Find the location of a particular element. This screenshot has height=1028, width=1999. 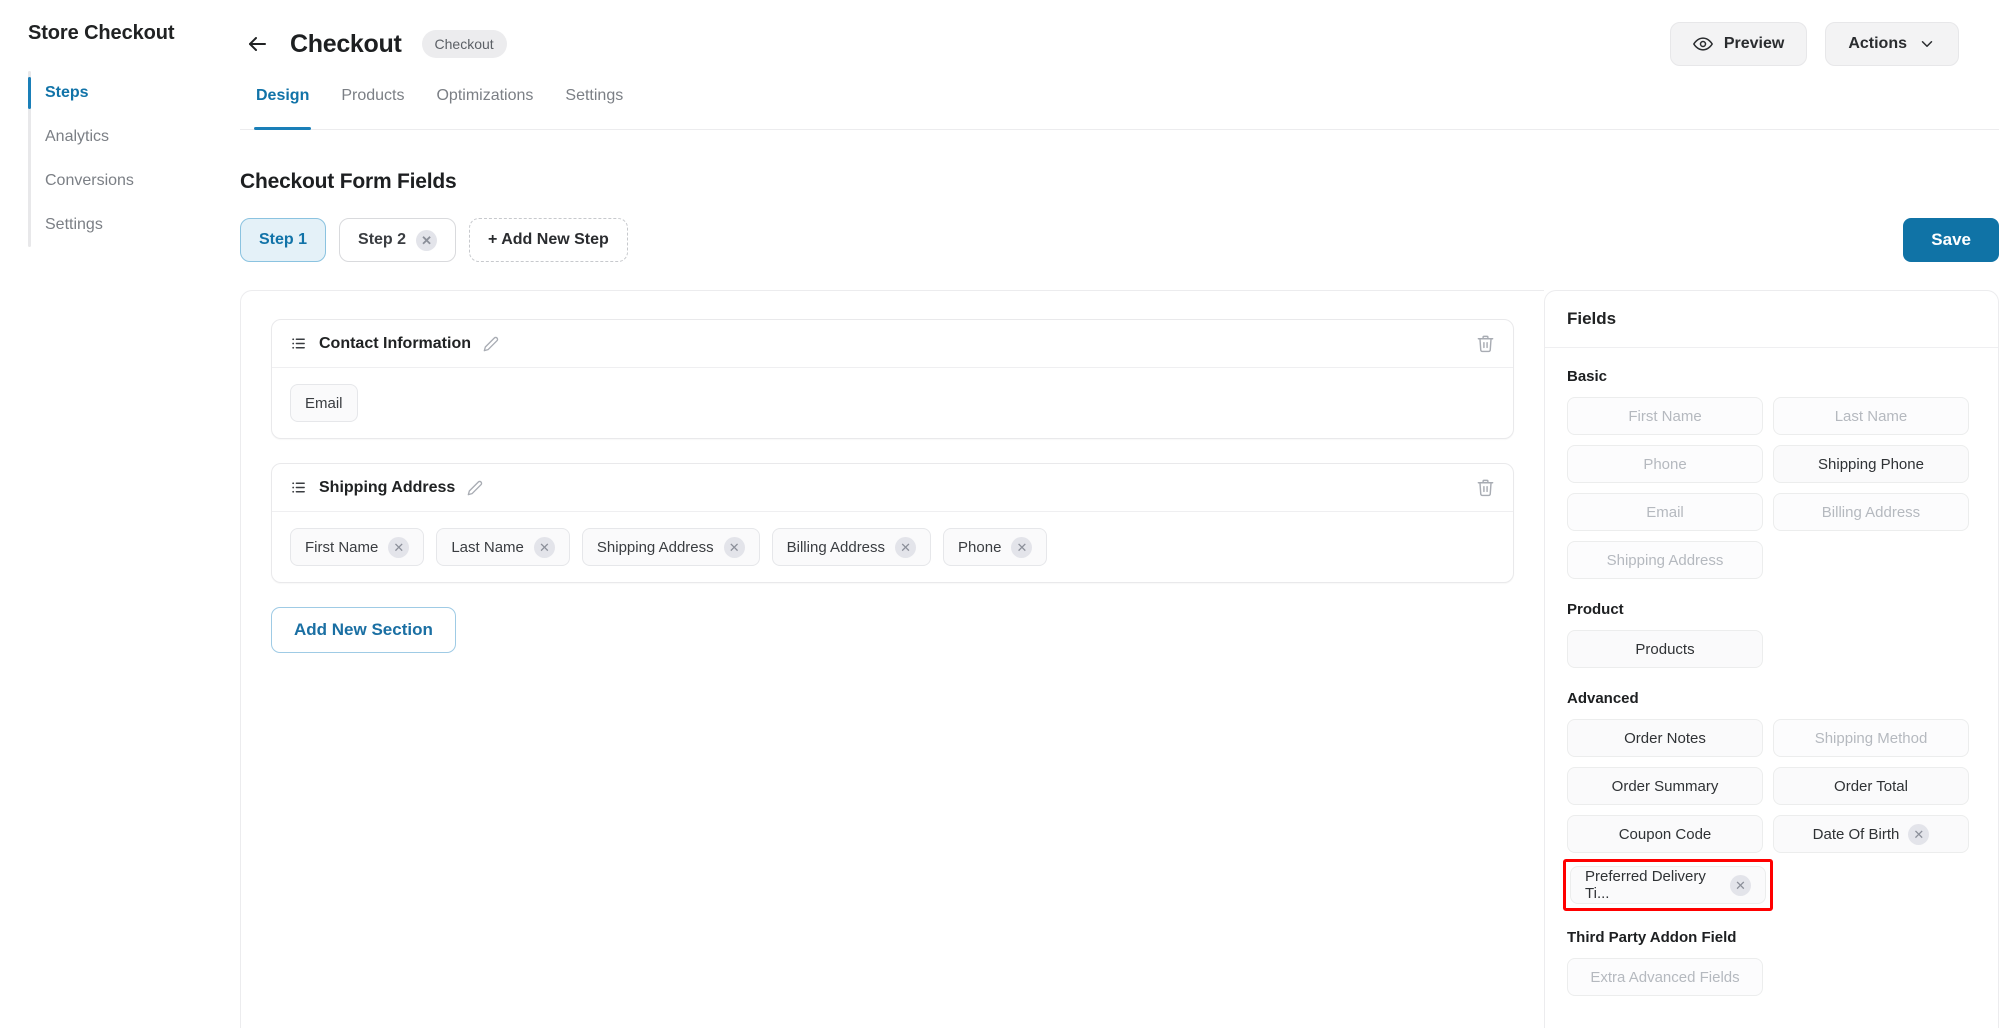

header-actions: Preview Actions is located at coordinates (1814, 44).